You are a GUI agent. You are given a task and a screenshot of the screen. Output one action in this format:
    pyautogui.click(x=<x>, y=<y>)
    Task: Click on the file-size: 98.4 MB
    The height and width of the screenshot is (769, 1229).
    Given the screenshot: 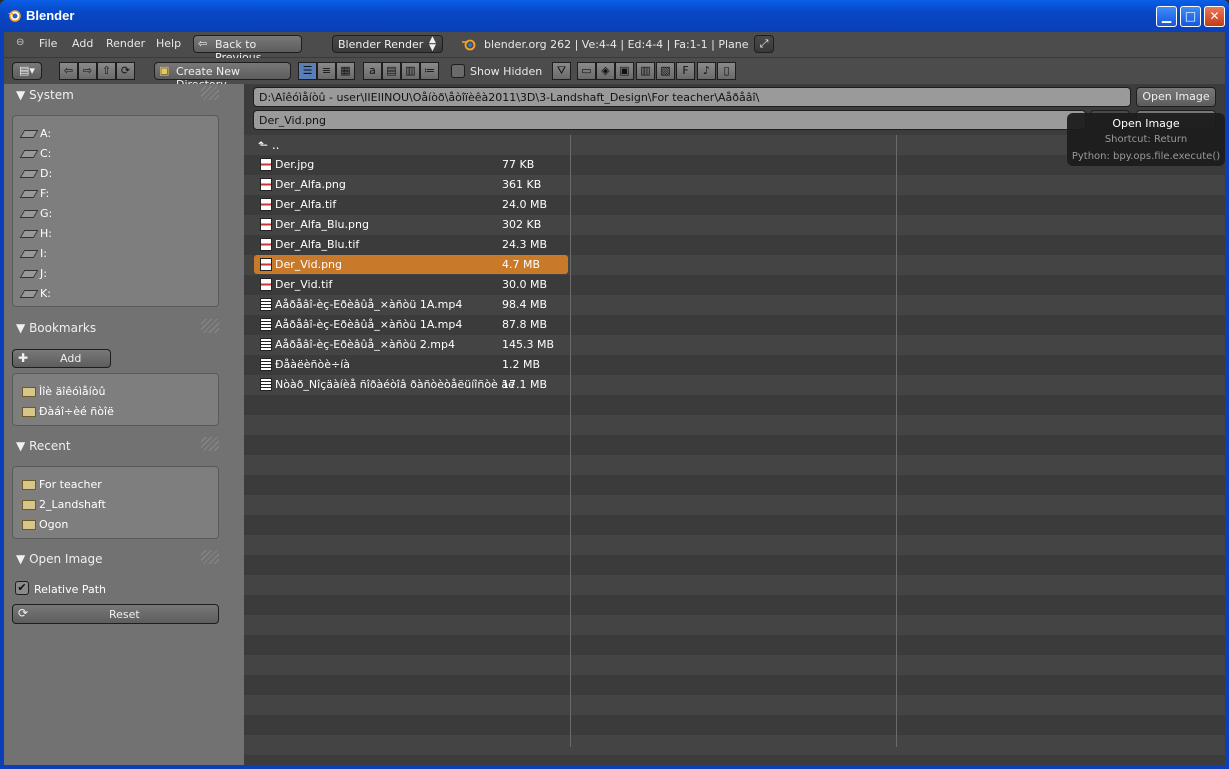 What is the action you would take?
    pyautogui.click(x=525, y=304)
    